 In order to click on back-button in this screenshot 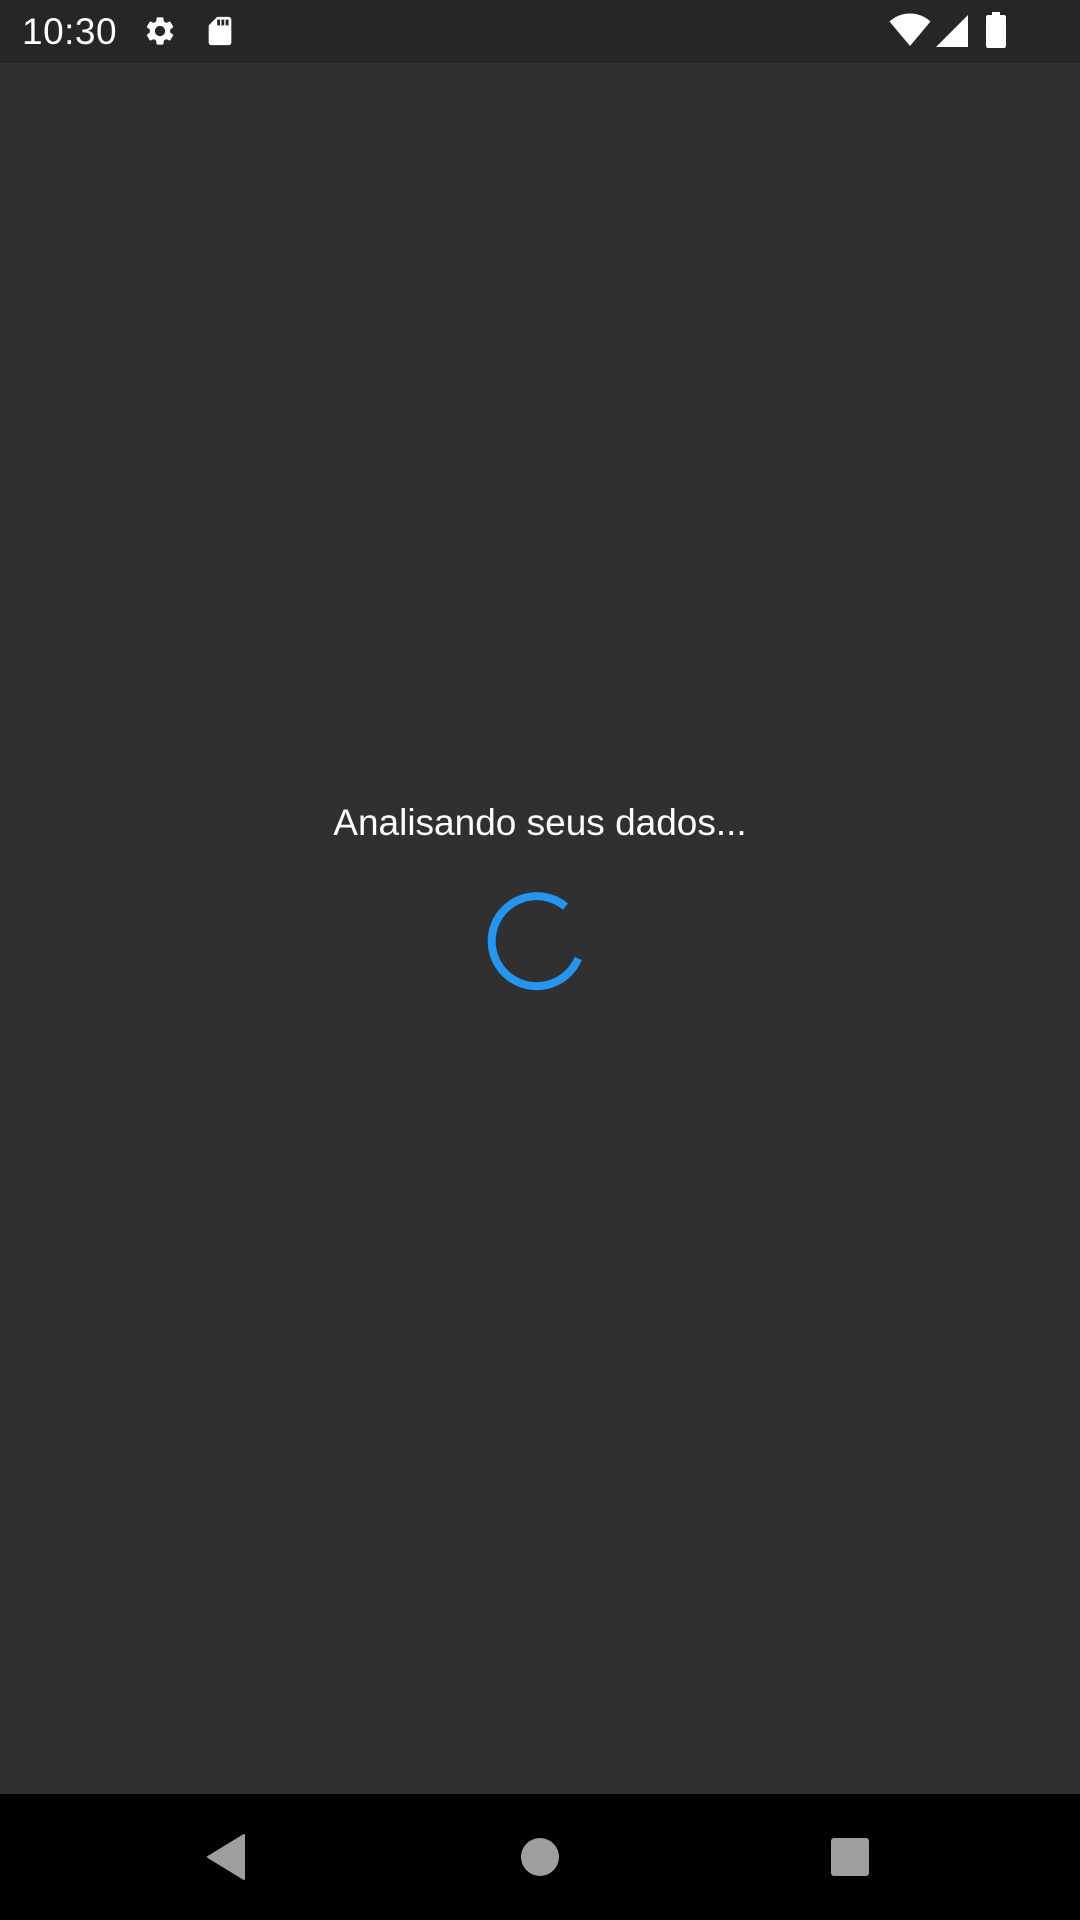, I will do `click(226, 1857)`.